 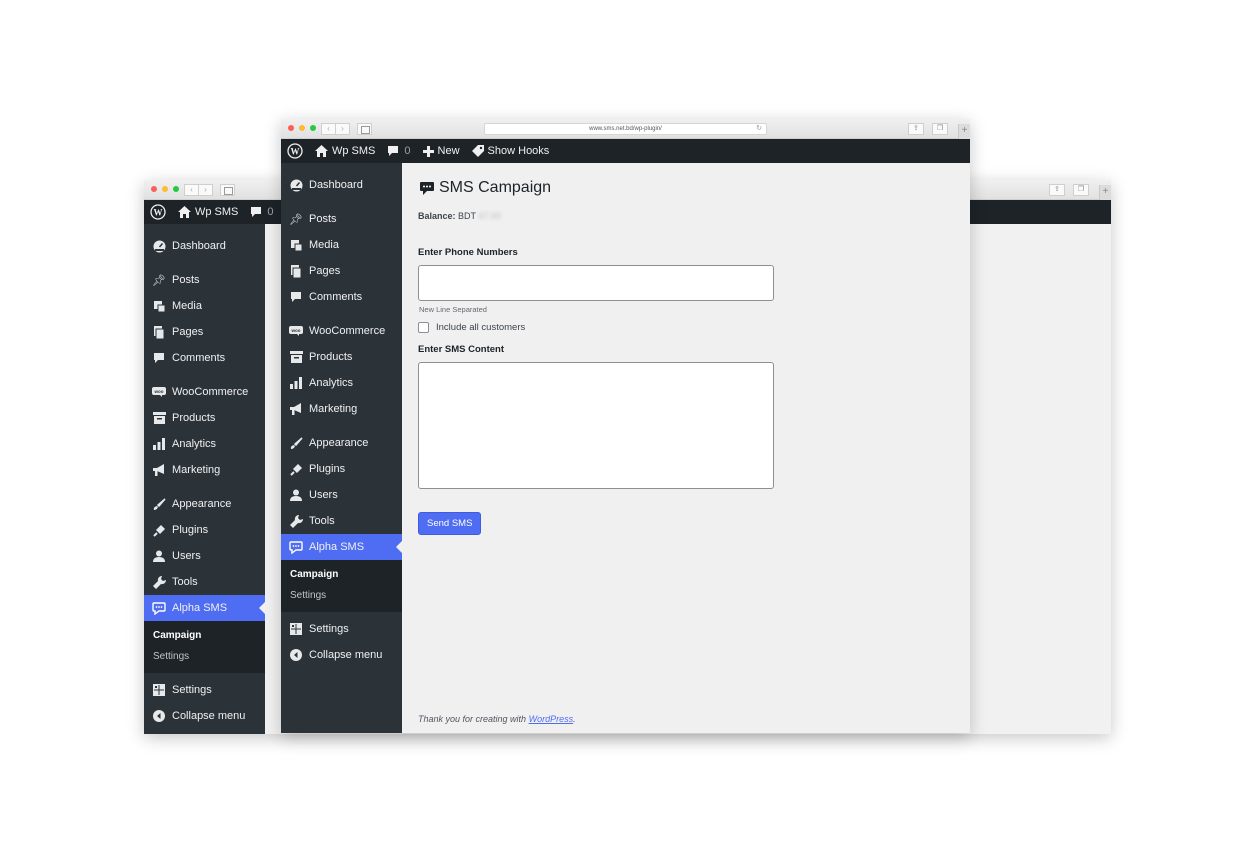 What do you see at coordinates (341, 271) in the screenshot?
I see `menu-pages: Pages` at bounding box center [341, 271].